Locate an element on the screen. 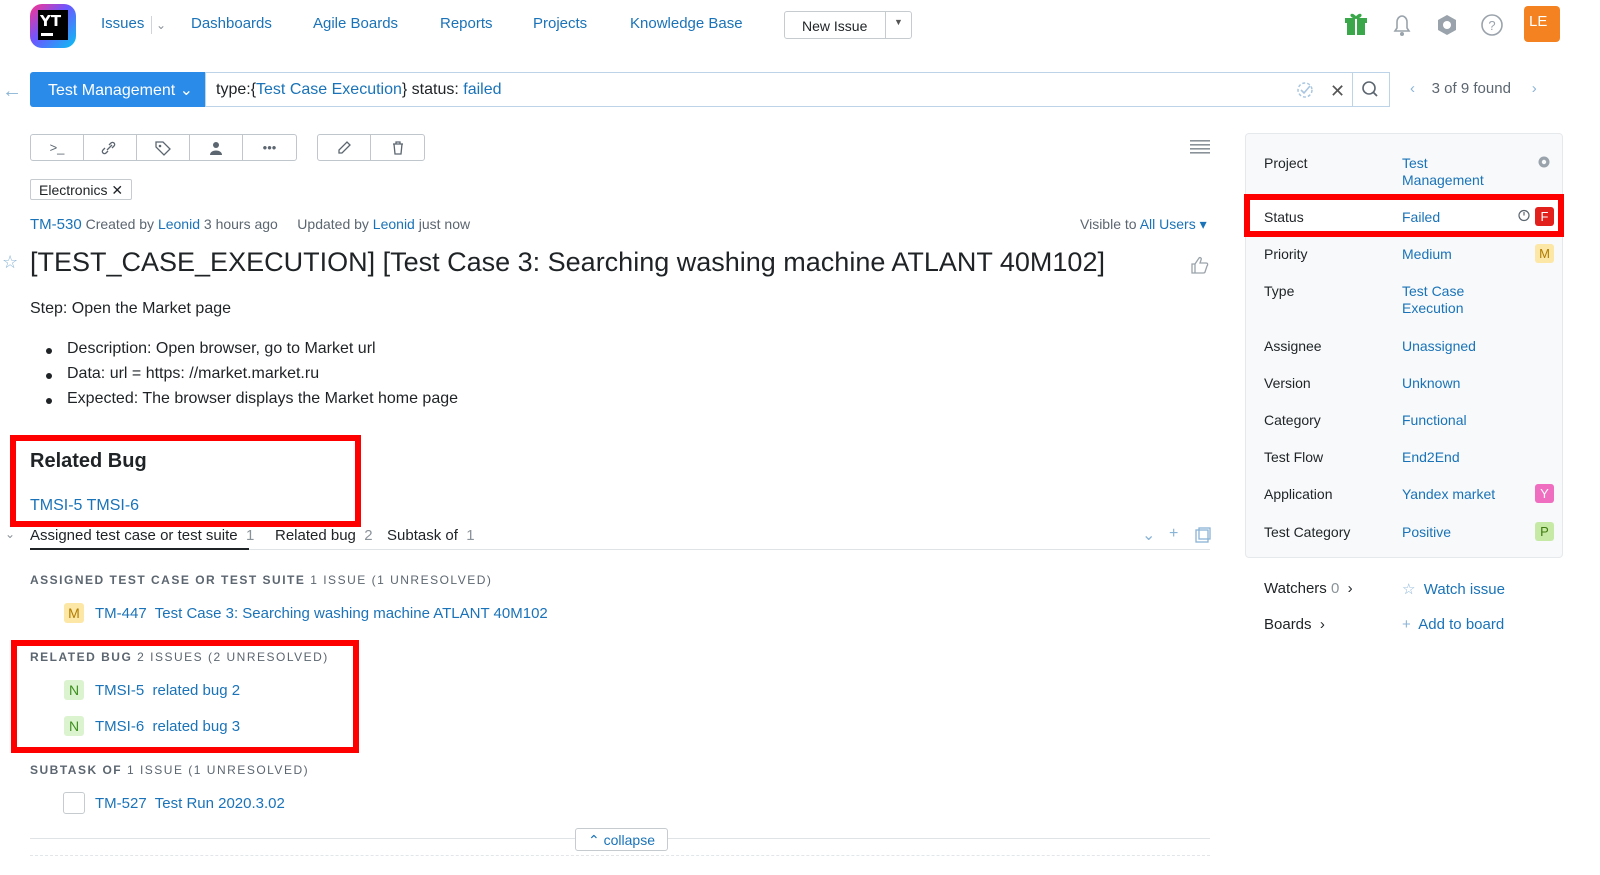  section-title: ASSIGNED TEST CASE OR TEST SUITE is located at coordinates (168, 580).